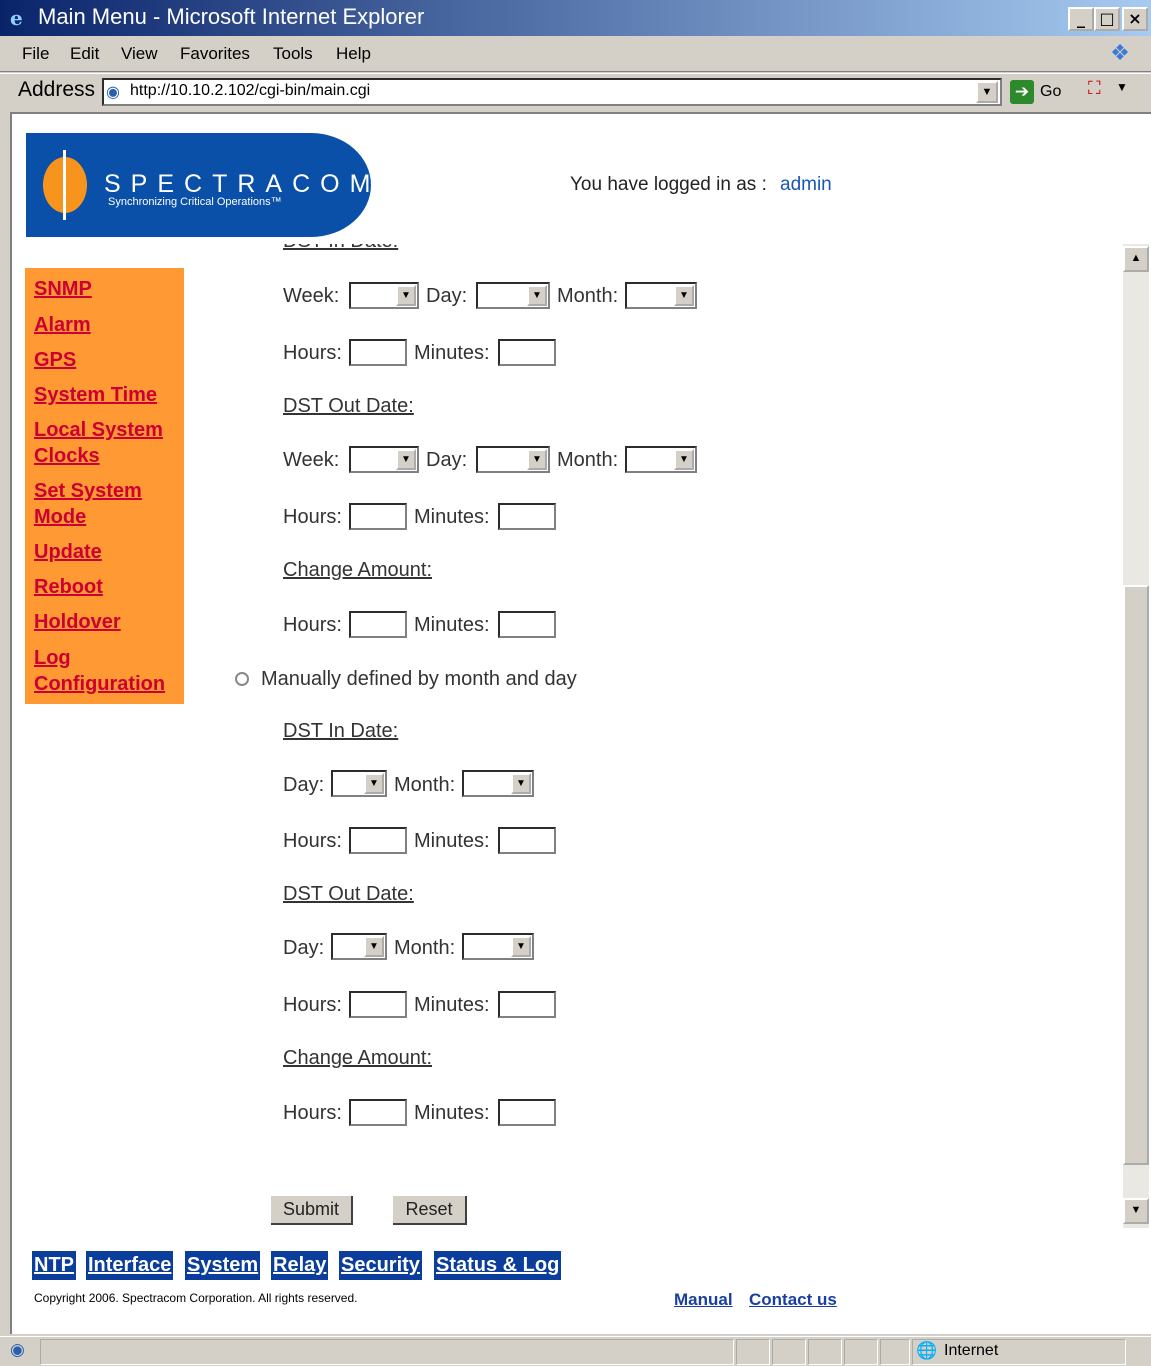 This screenshot has width=1151, height=1366. Describe the element at coordinates (513, 459) in the screenshot. I see `dst-out-day-select: ▼` at that location.